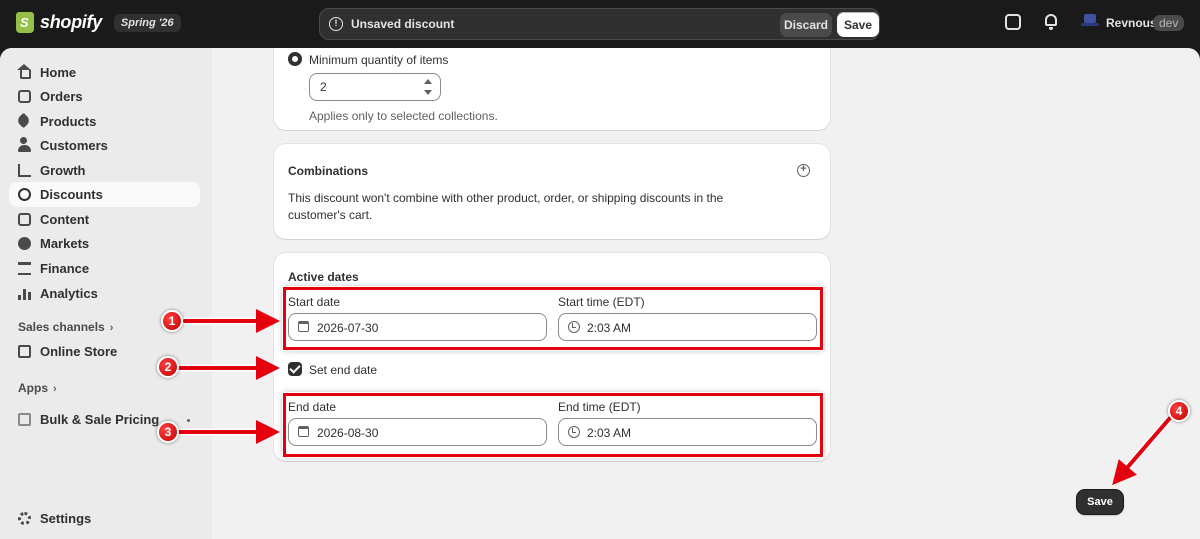 The width and height of the screenshot is (1200, 539). I want to click on contextual-save-bar: ! Unsaved discount Discard Save, so click(599, 24).